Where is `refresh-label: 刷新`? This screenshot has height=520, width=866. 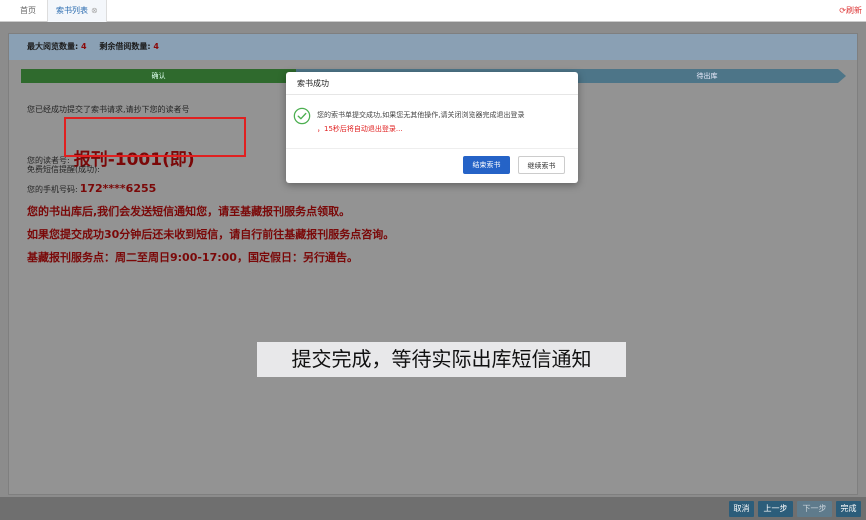
refresh-label: 刷新 is located at coordinates (854, 10).